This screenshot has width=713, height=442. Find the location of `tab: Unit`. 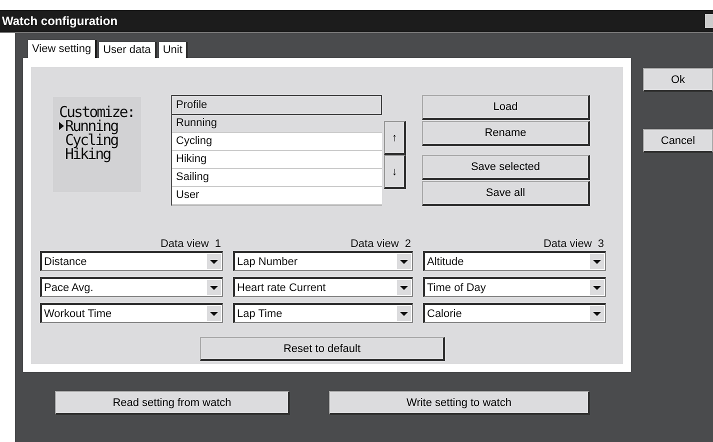

tab: Unit is located at coordinates (173, 50).